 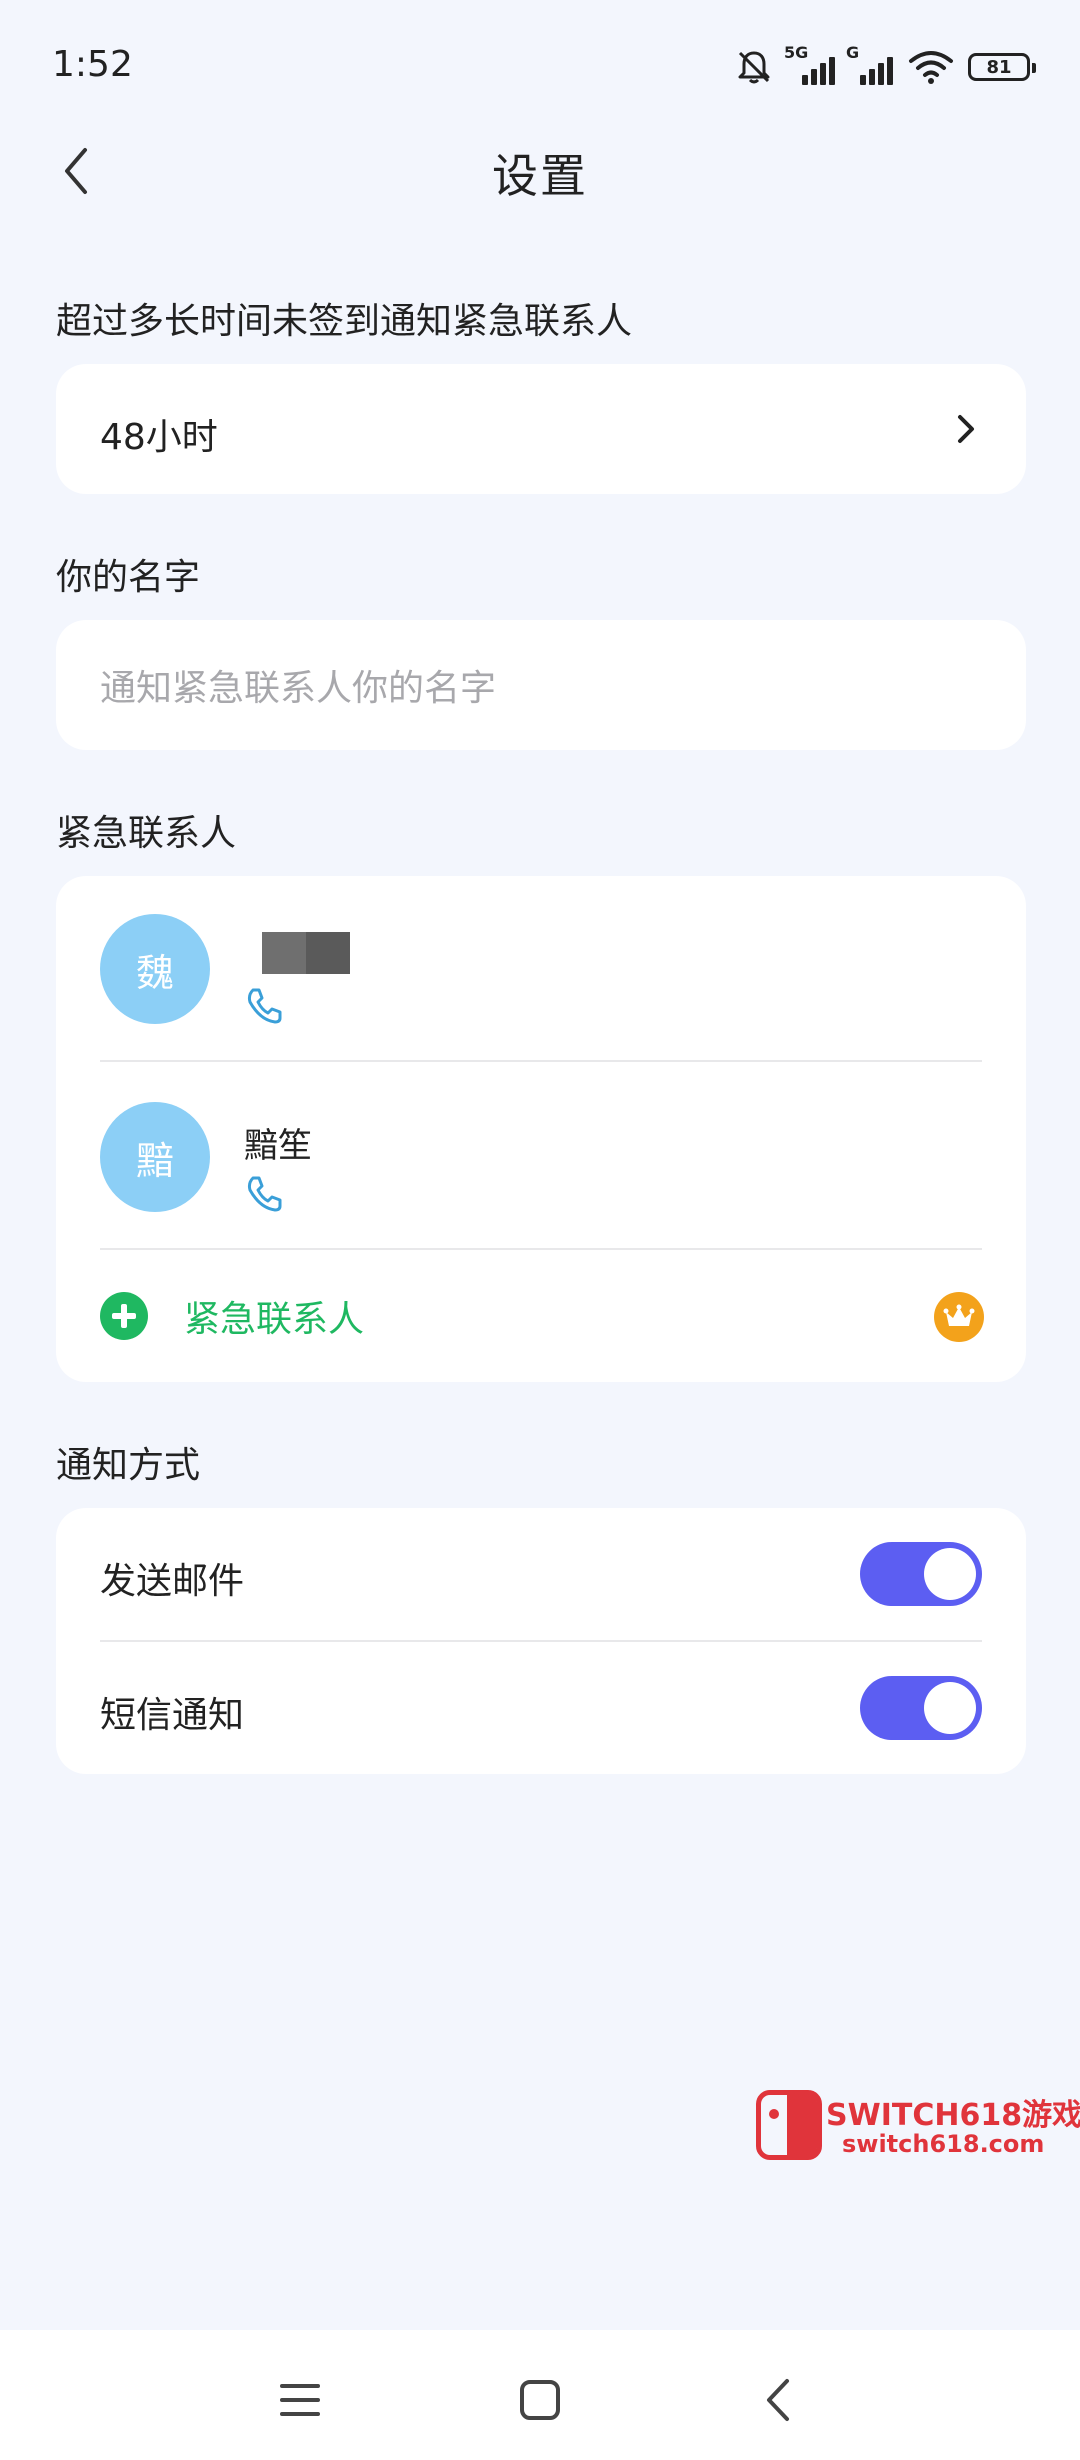 I want to click on contact-item: 魏, so click(x=541, y=970).